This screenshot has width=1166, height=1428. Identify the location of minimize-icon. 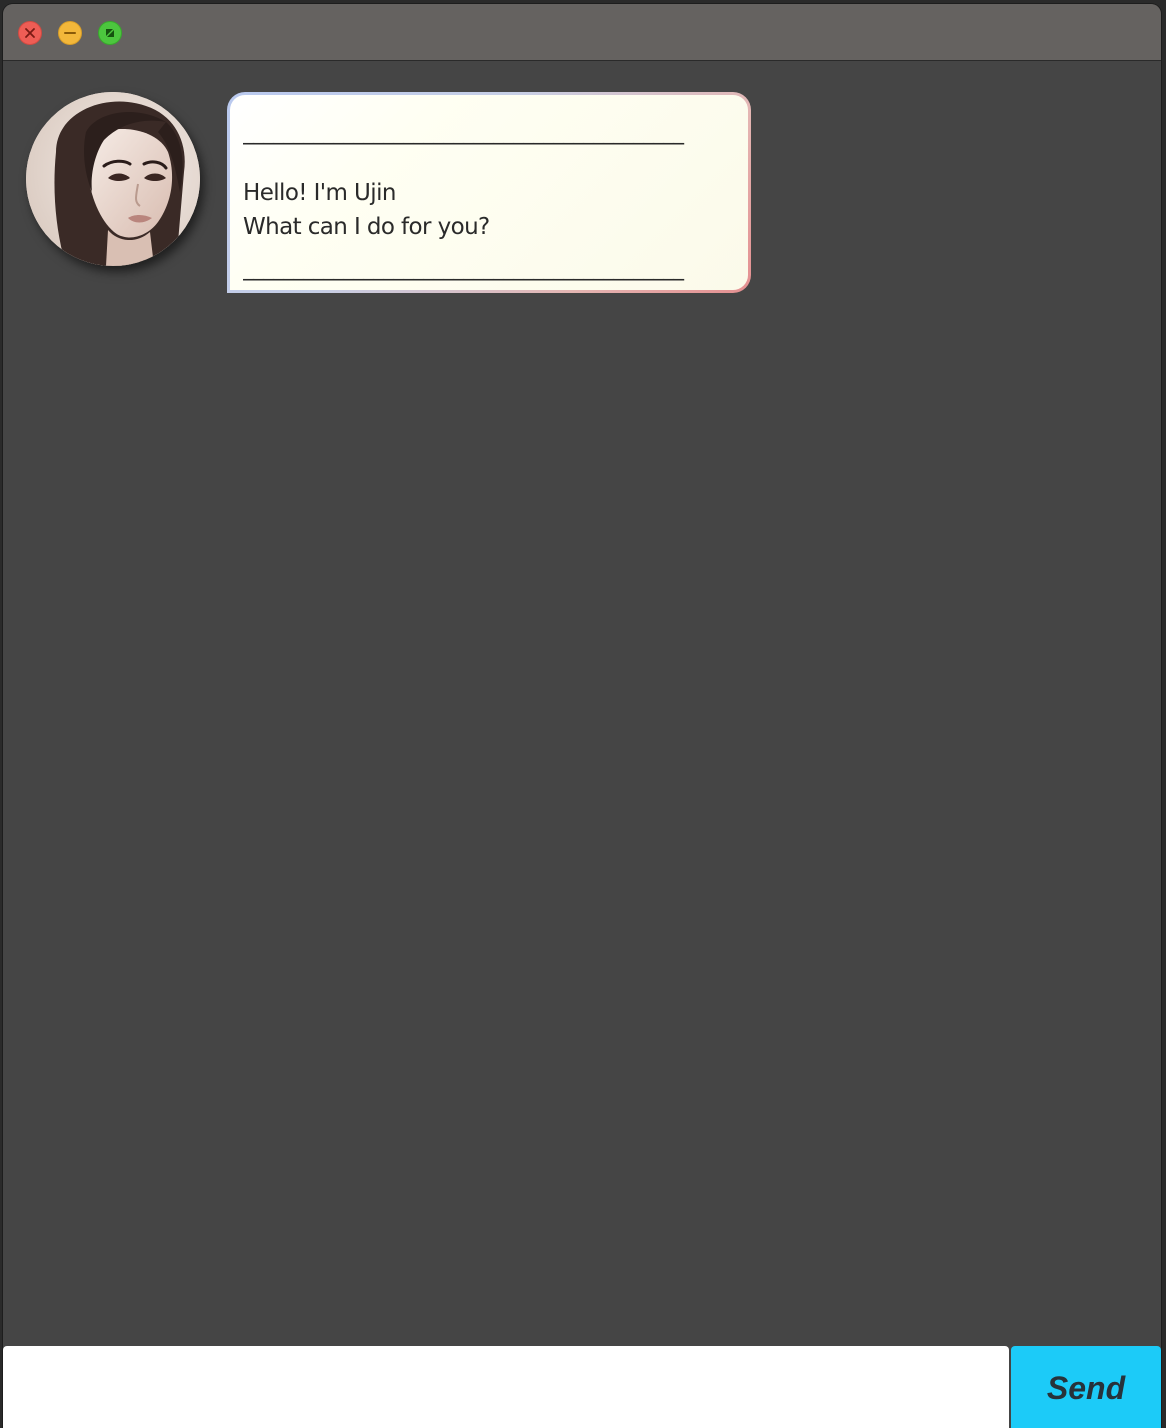
(70, 33).